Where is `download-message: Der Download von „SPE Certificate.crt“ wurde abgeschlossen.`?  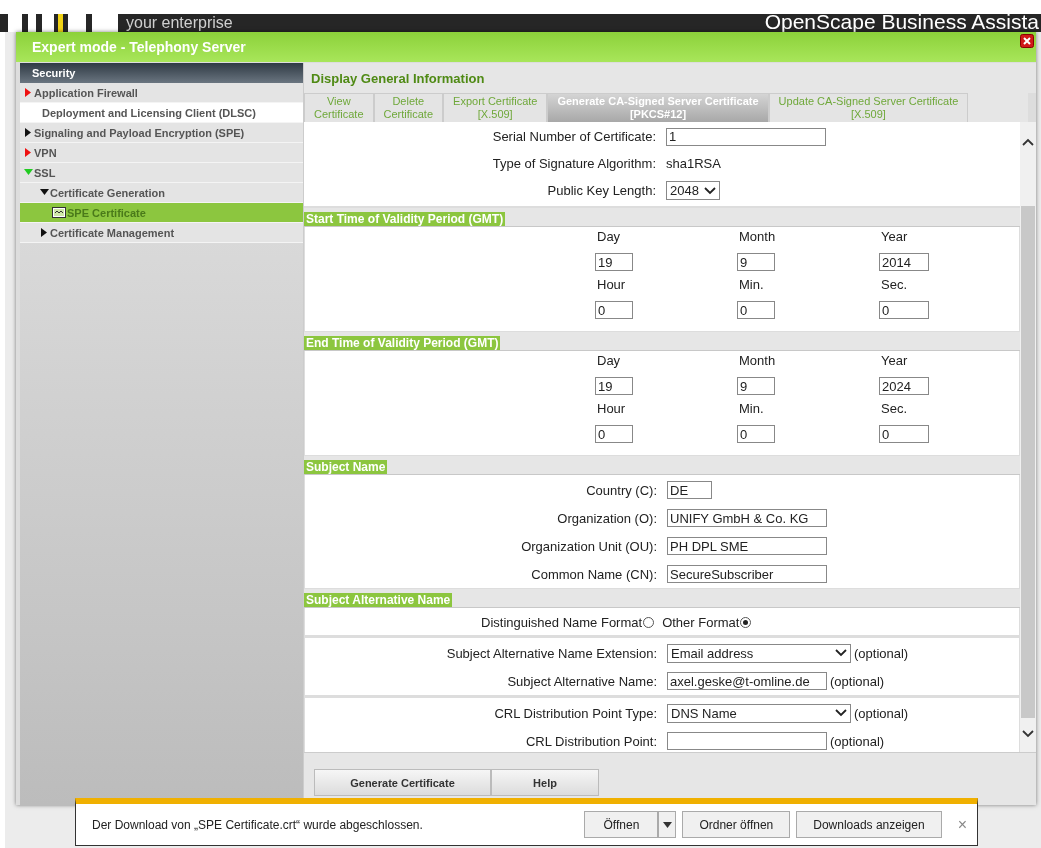 download-message: Der Download von „SPE Certificate.crt“ wurde abgeschlossen. is located at coordinates (257, 824).